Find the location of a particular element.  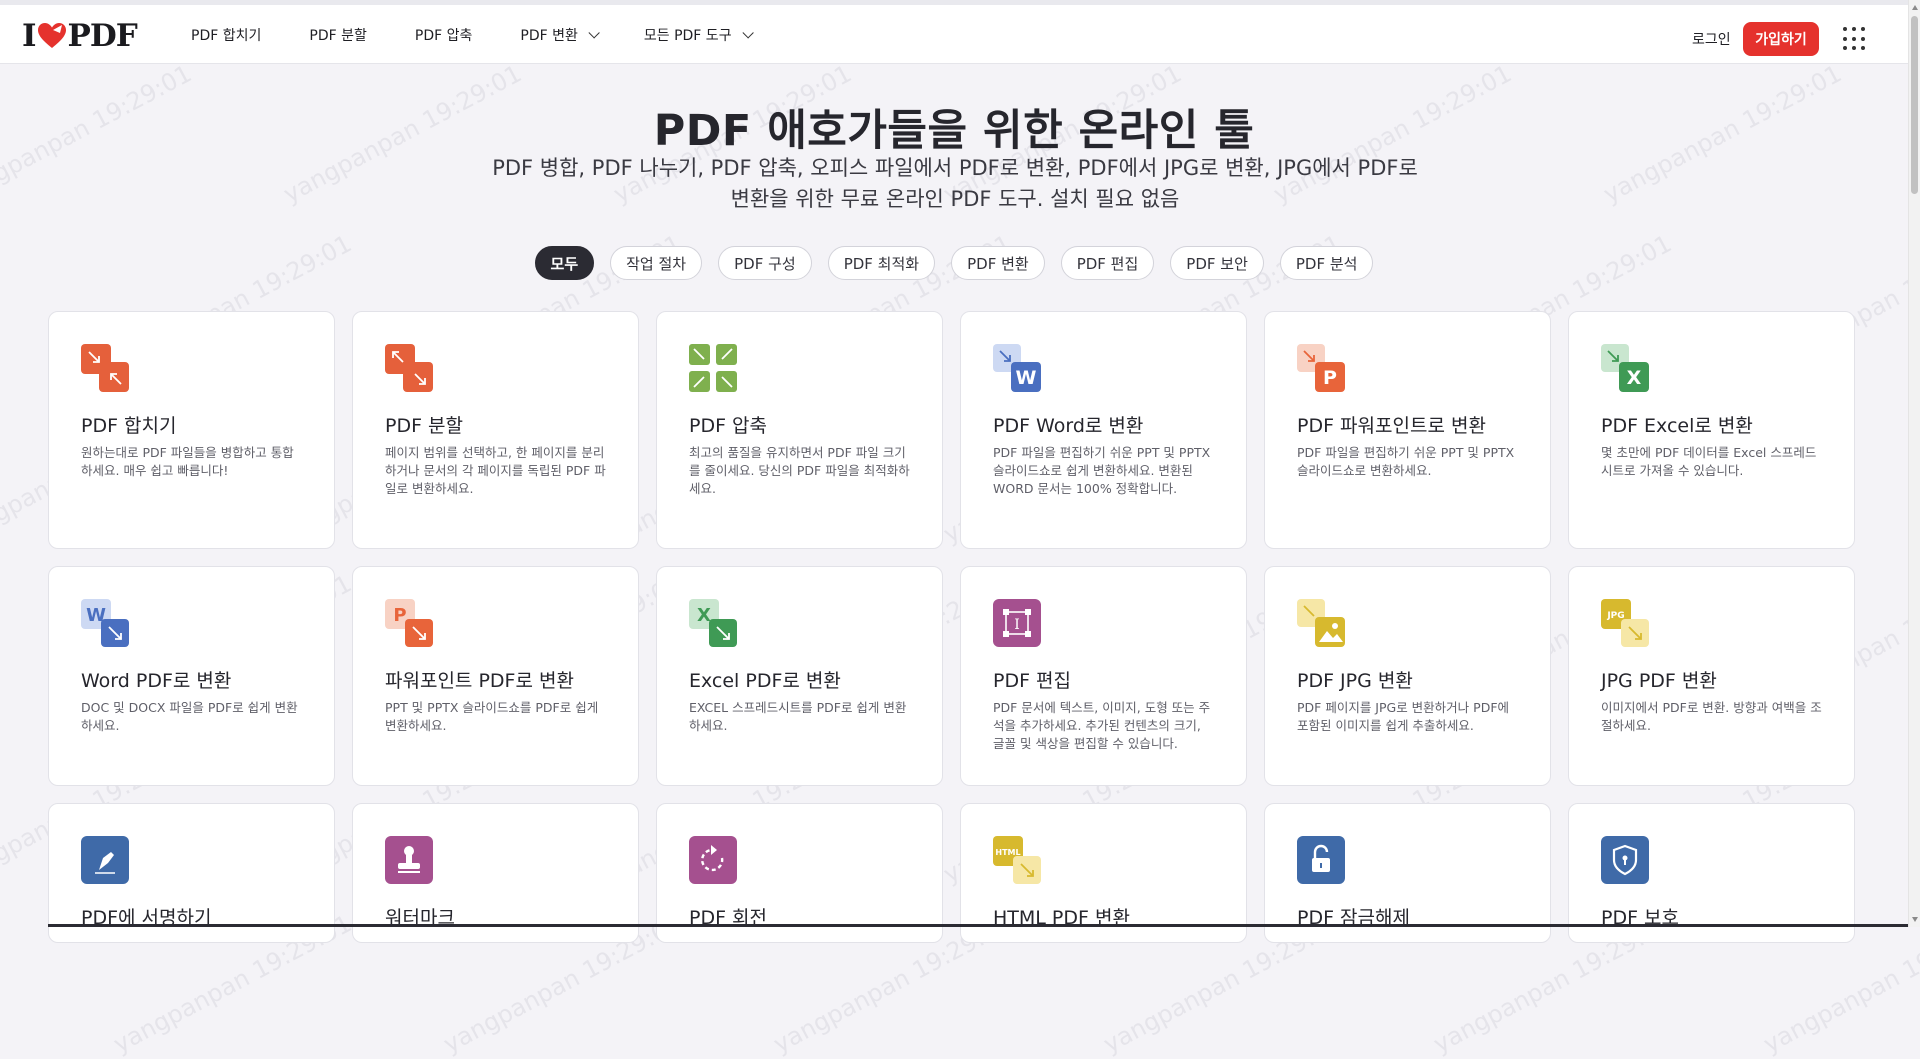

nav-item-2: PDF 분할 is located at coordinates (338, 35).